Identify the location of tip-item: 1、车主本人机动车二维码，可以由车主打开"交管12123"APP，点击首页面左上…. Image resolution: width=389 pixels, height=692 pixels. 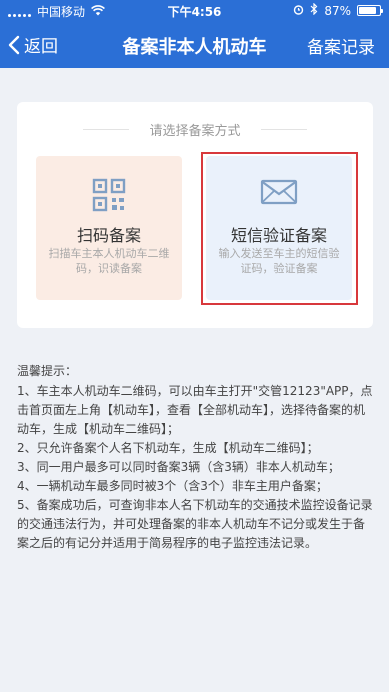
(195, 410).